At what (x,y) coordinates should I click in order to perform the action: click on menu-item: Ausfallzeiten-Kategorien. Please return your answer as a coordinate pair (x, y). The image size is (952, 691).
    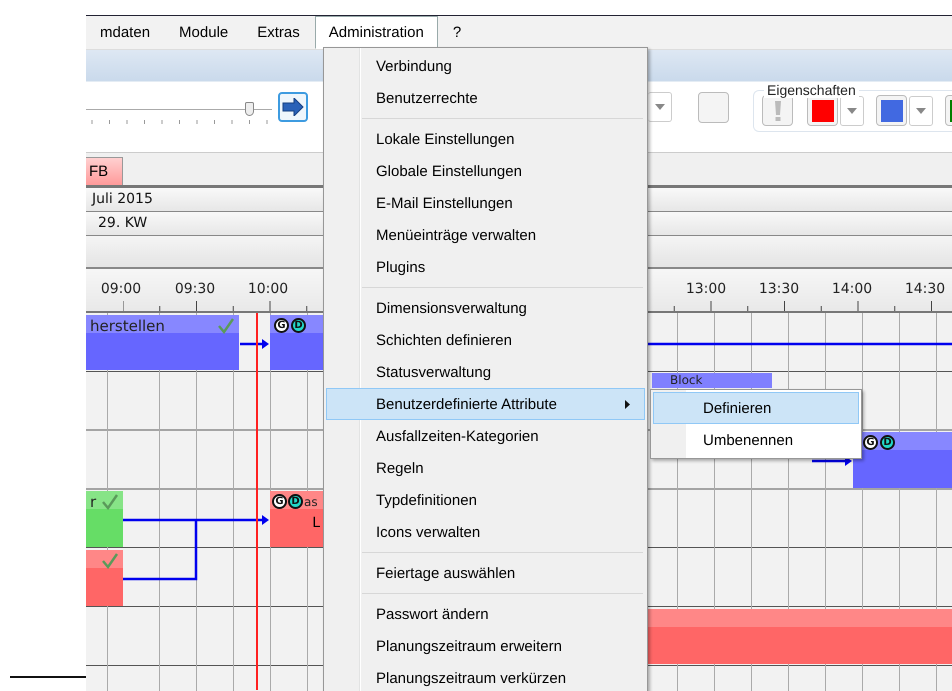
    Looking at the image, I should click on (485, 436).